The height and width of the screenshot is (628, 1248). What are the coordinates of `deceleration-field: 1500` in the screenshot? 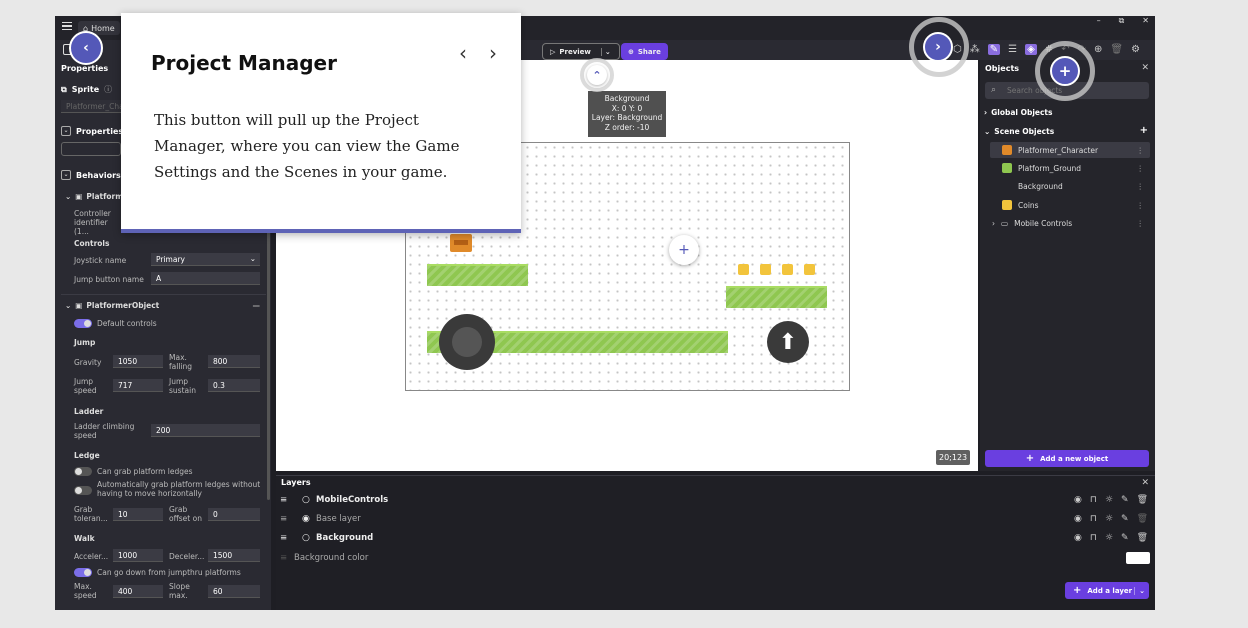 It's located at (234, 555).